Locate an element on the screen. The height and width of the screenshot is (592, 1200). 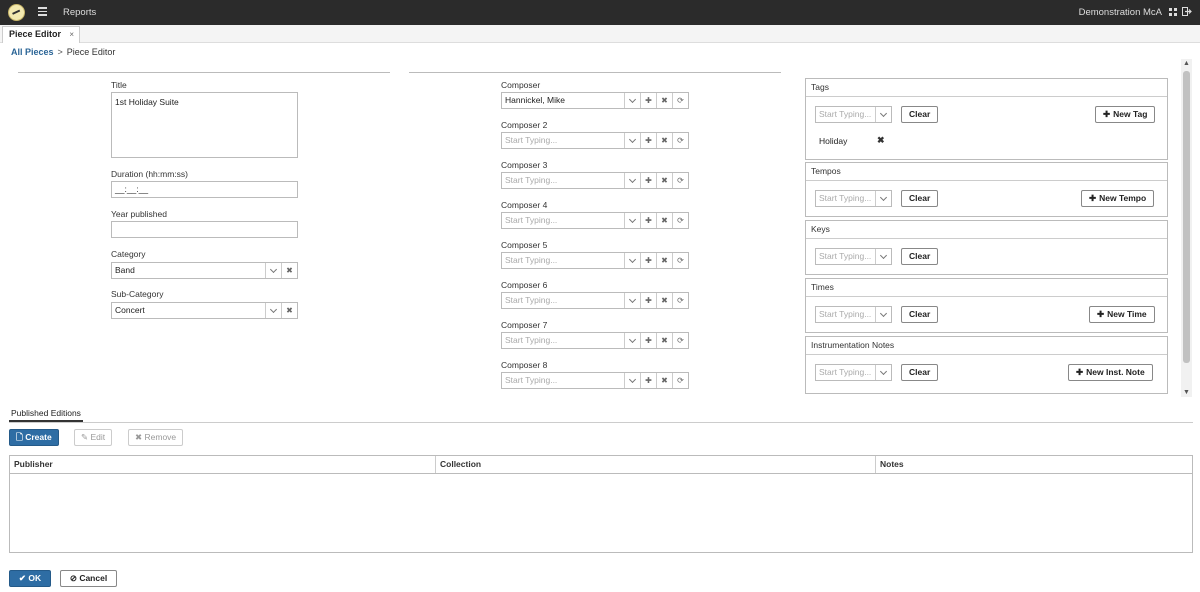
remove-edition-button: ✖ Remove is located at coordinates (156, 437).